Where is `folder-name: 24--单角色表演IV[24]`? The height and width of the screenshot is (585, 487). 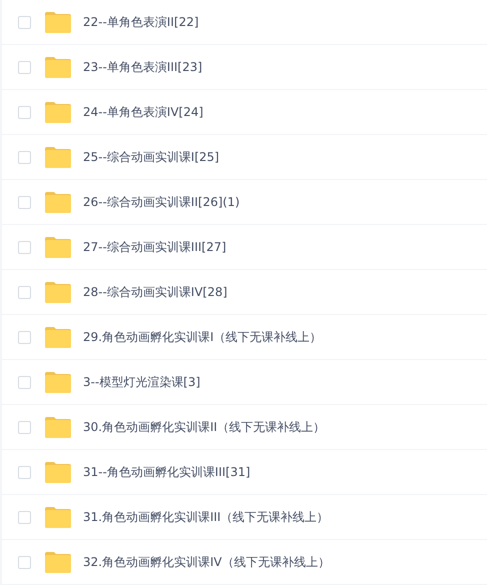 folder-name: 24--单角色表演IV[24] is located at coordinates (143, 112).